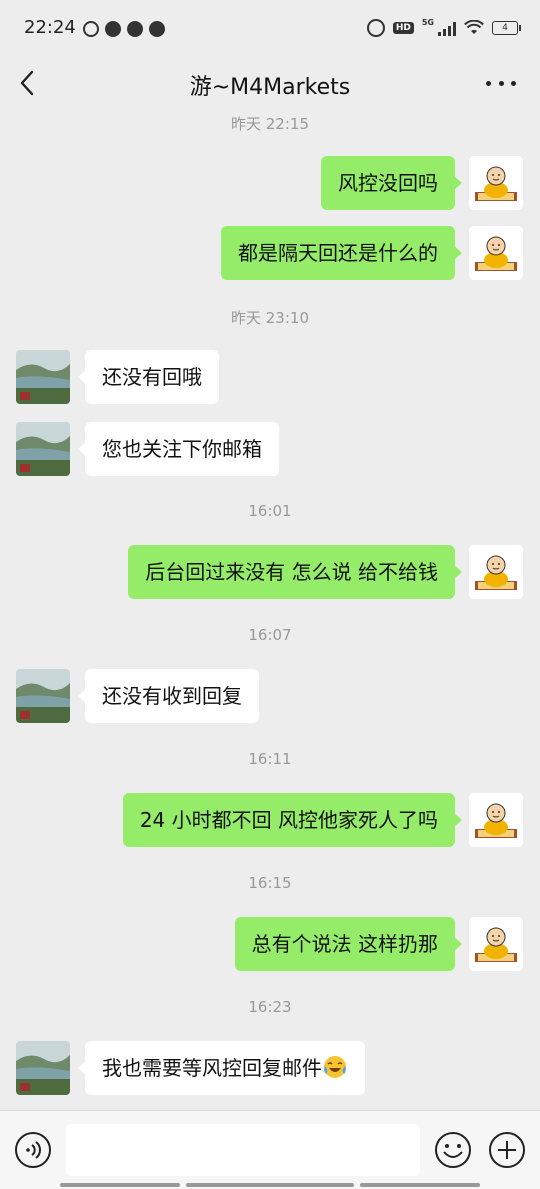 Image resolution: width=540 pixels, height=1189 pixels. Describe the element at coordinates (270, 124) in the screenshot. I see `timestamp: 昨天 22:15` at that location.